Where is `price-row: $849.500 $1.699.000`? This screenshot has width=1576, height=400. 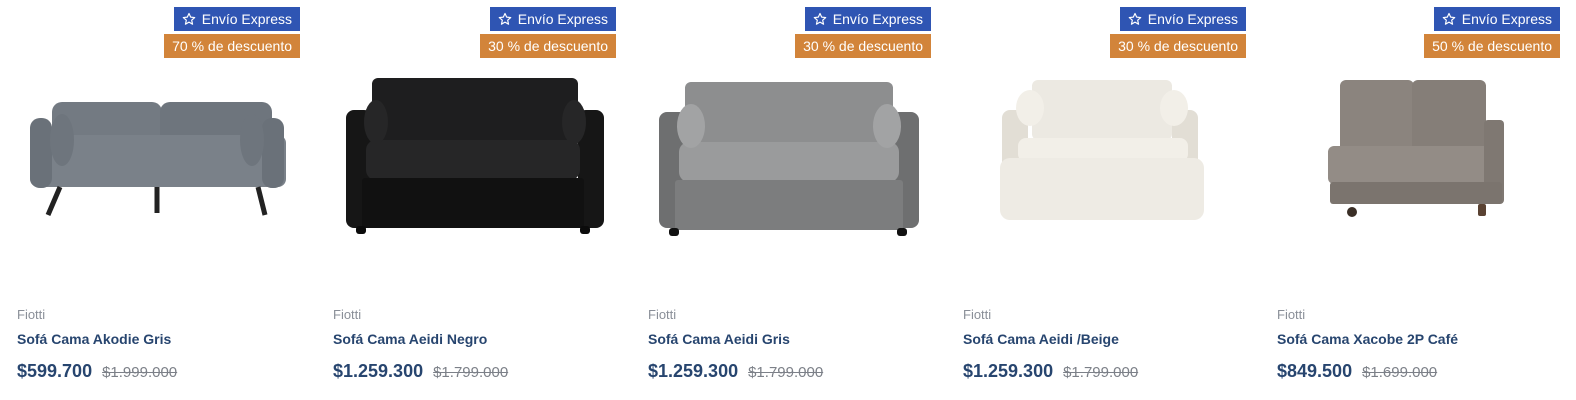 price-row: $849.500 $1.699.000 is located at coordinates (1357, 371).